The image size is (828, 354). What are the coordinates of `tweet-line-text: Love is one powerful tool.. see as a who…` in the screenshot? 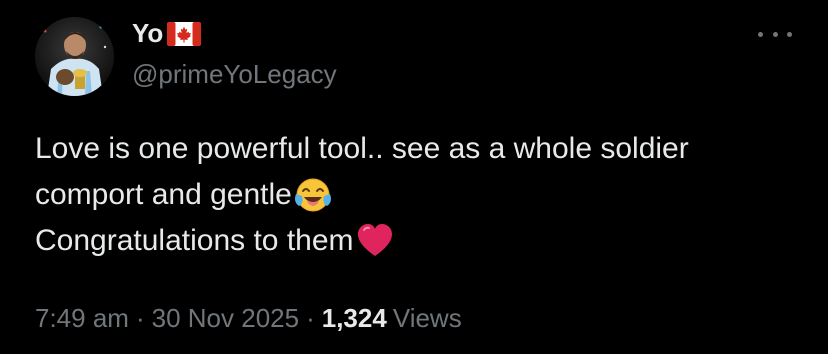 It's located at (362, 148).